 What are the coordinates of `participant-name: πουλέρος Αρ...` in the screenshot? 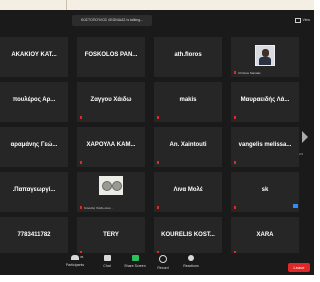 It's located at (34, 100).